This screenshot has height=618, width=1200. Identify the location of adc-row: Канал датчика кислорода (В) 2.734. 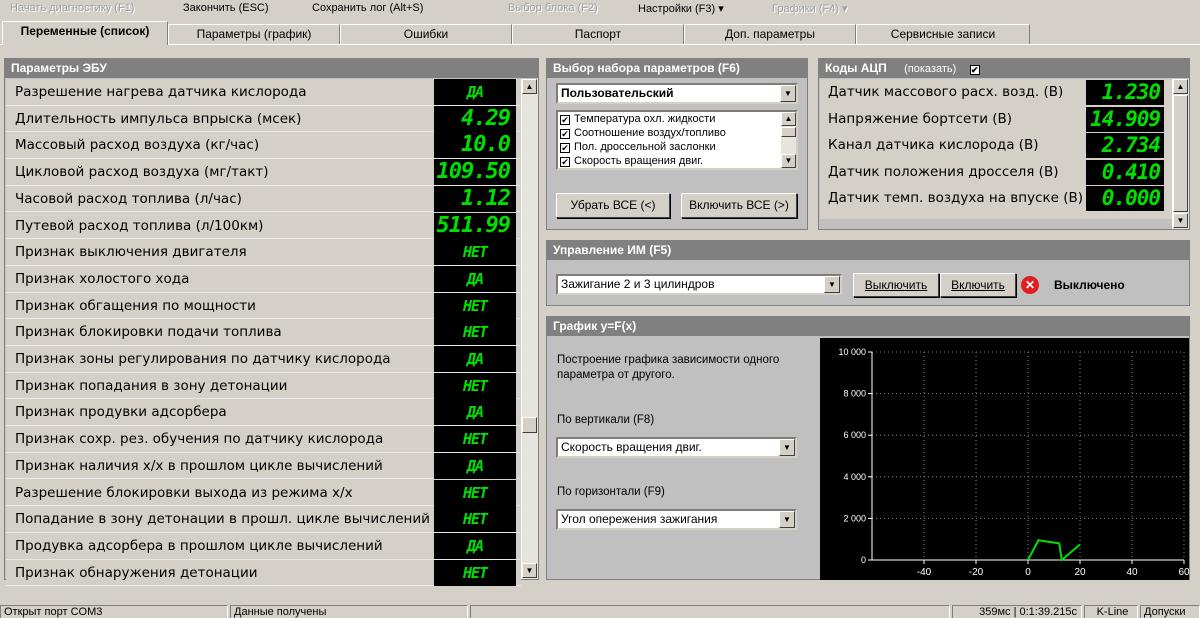
(995, 145).